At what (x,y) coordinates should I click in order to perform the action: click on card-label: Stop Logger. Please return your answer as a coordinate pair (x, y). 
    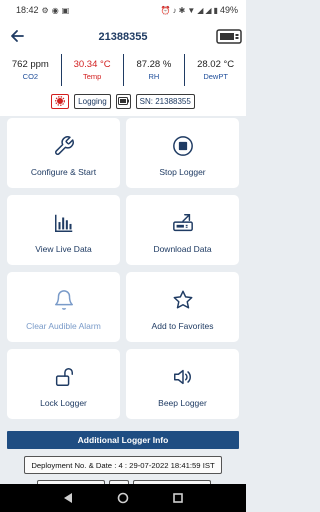
    Looking at the image, I should click on (182, 172).